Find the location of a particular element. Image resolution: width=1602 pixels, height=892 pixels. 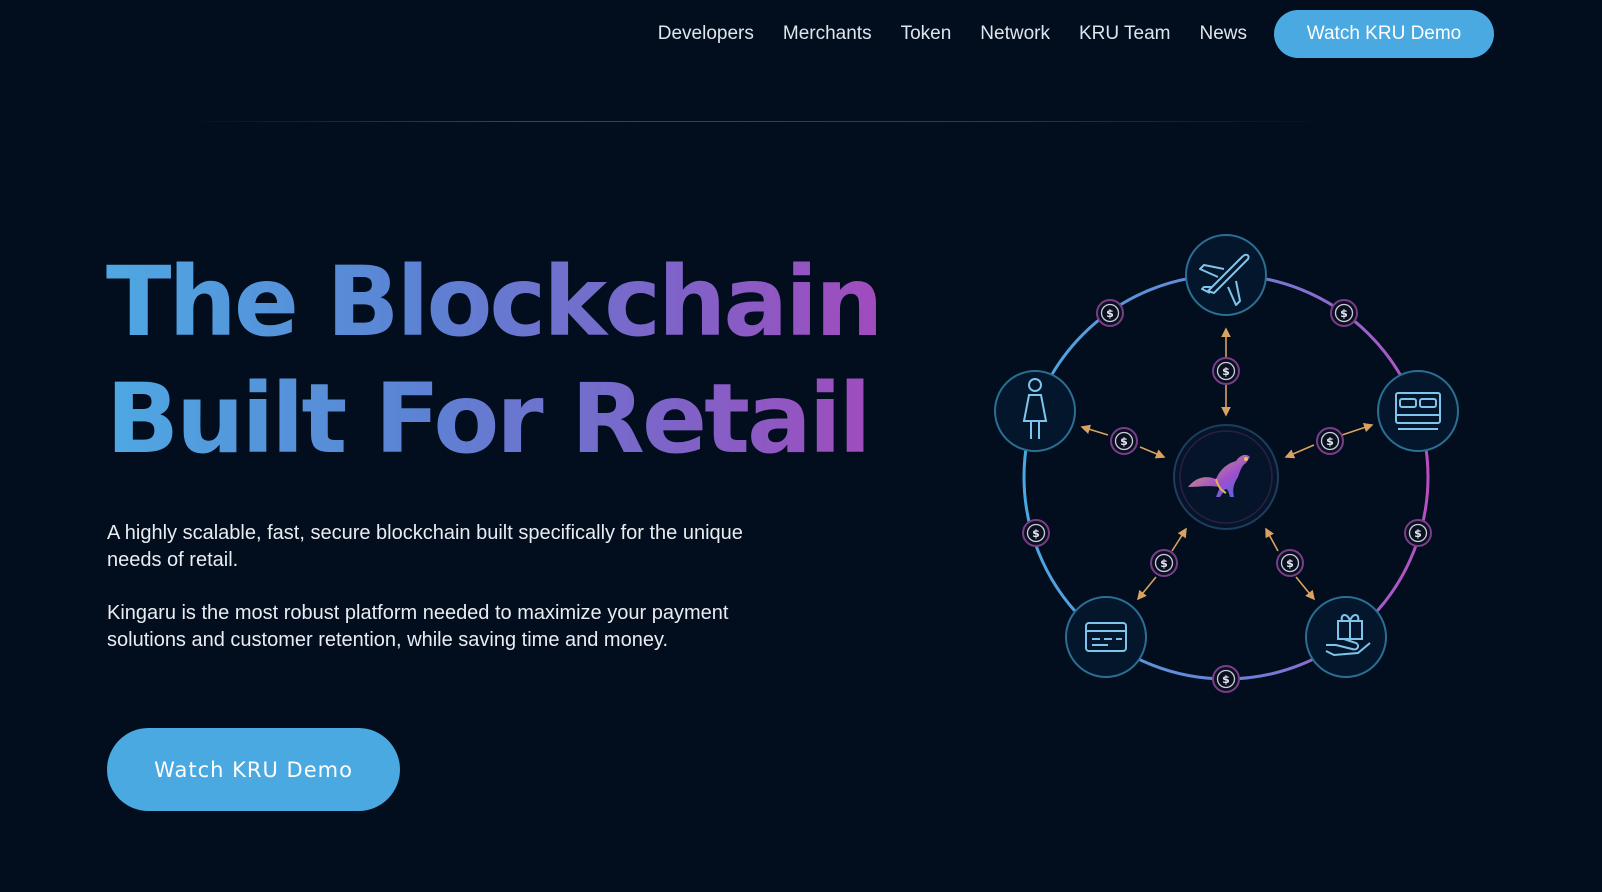

nav-link-developers: Developers is located at coordinates (706, 34).